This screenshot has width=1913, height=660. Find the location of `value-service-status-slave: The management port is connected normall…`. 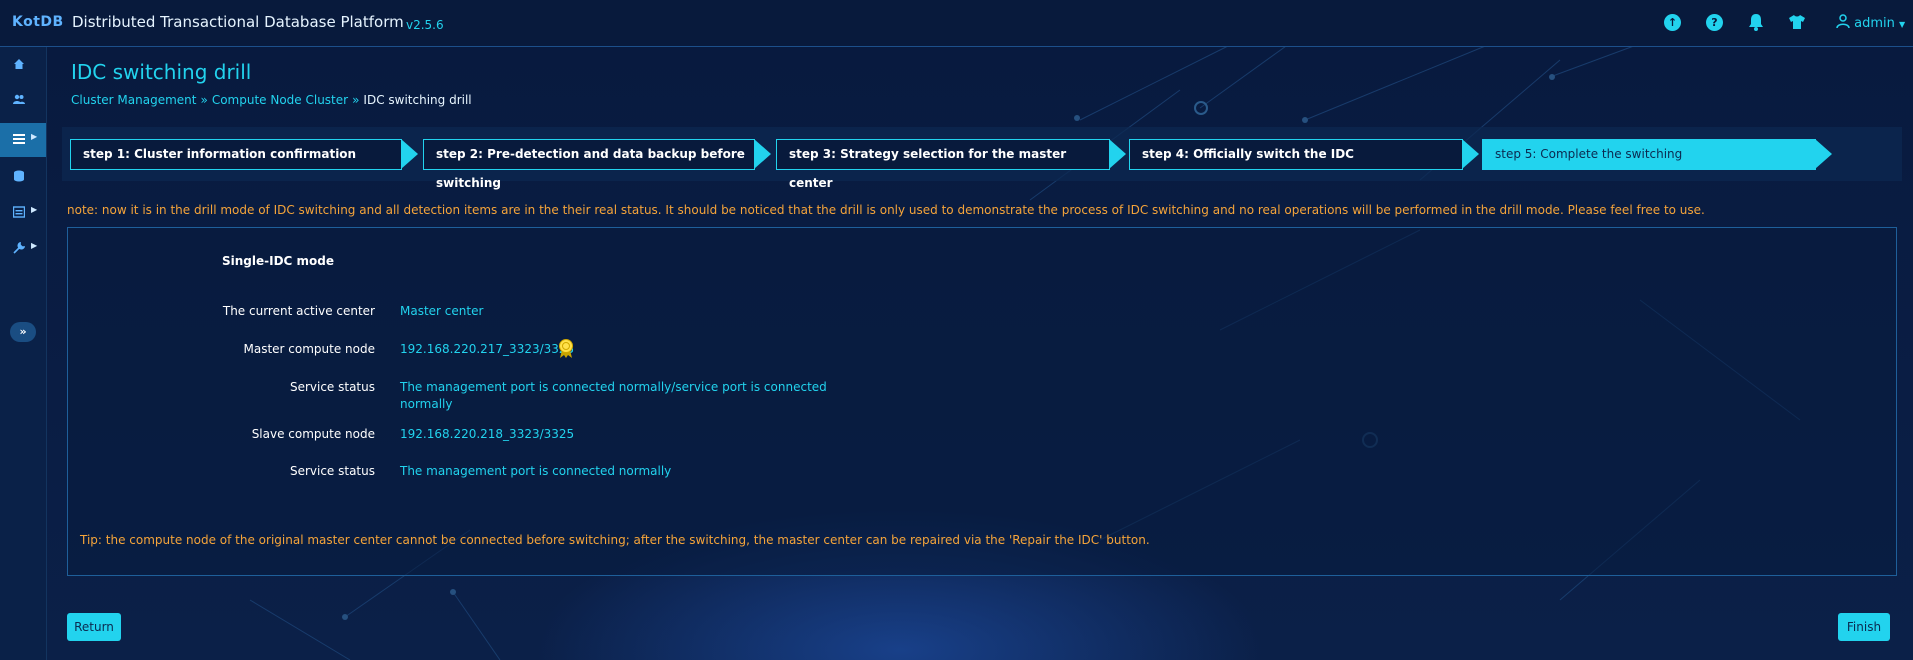

value-service-status-slave: The management port is connected normall… is located at coordinates (536, 471).